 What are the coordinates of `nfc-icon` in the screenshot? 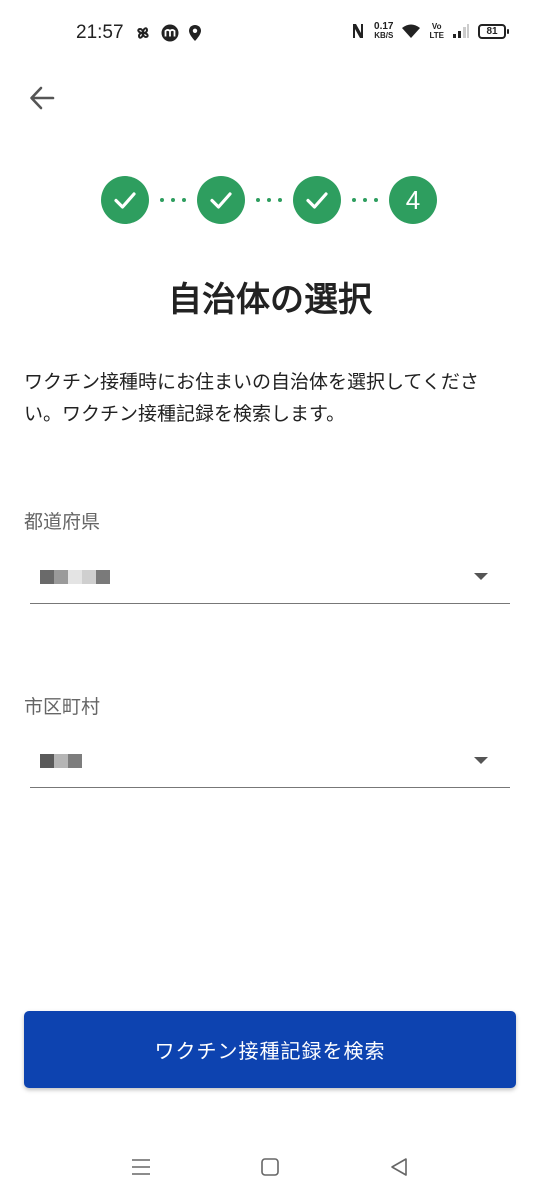 It's located at (358, 31).